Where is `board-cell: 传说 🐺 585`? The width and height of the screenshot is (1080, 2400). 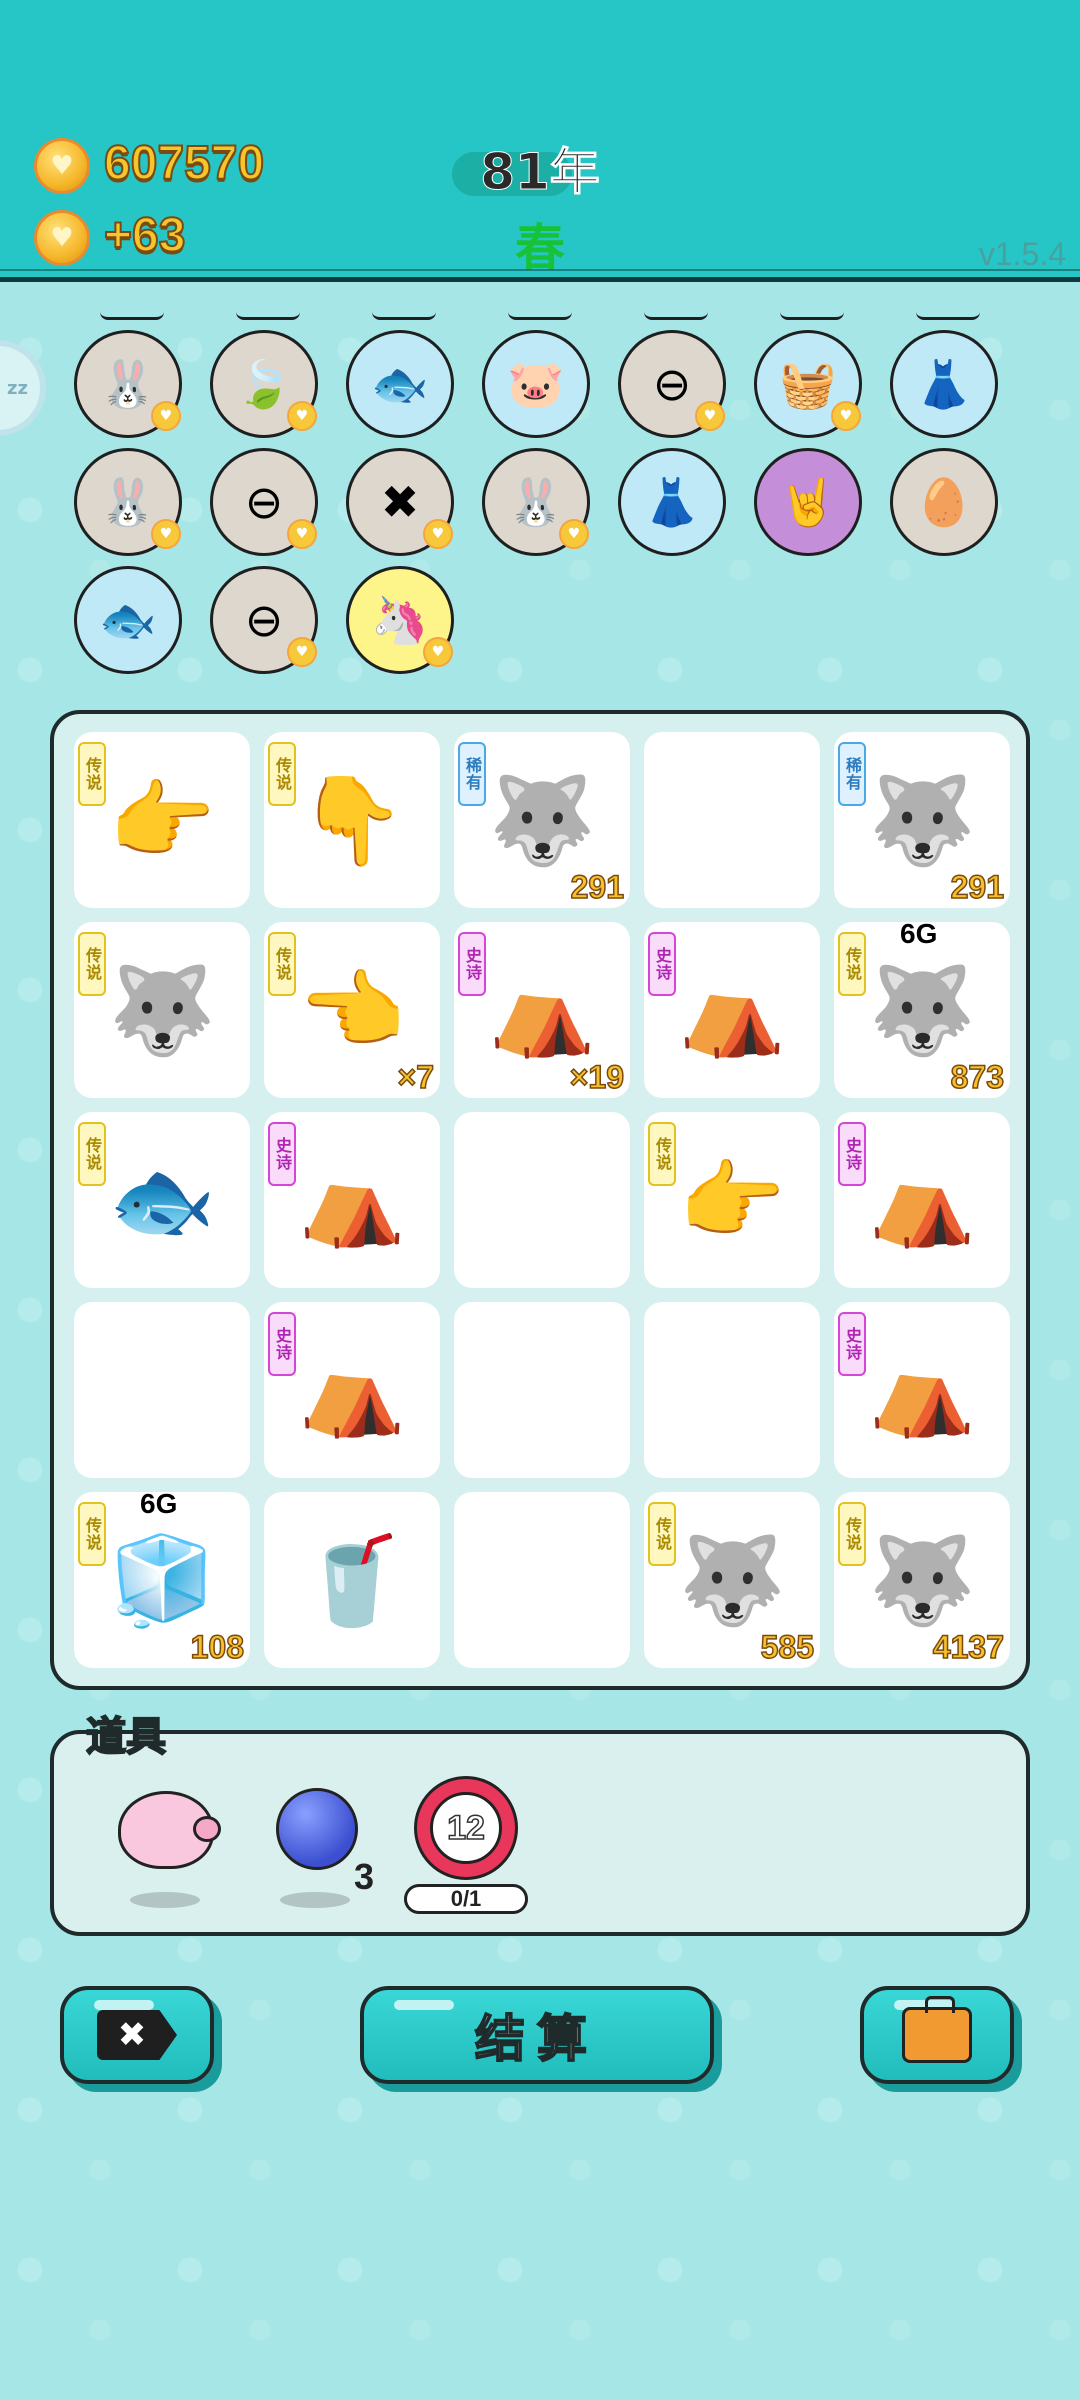 board-cell: 传说 🐺 585 is located at coordinates (732, 1580).